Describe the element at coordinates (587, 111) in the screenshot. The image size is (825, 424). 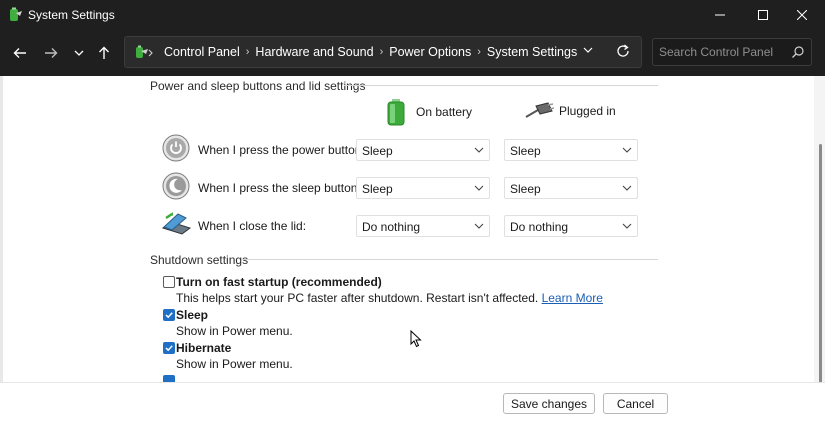
I see `plugged-in-label: Plugged in` at that location.